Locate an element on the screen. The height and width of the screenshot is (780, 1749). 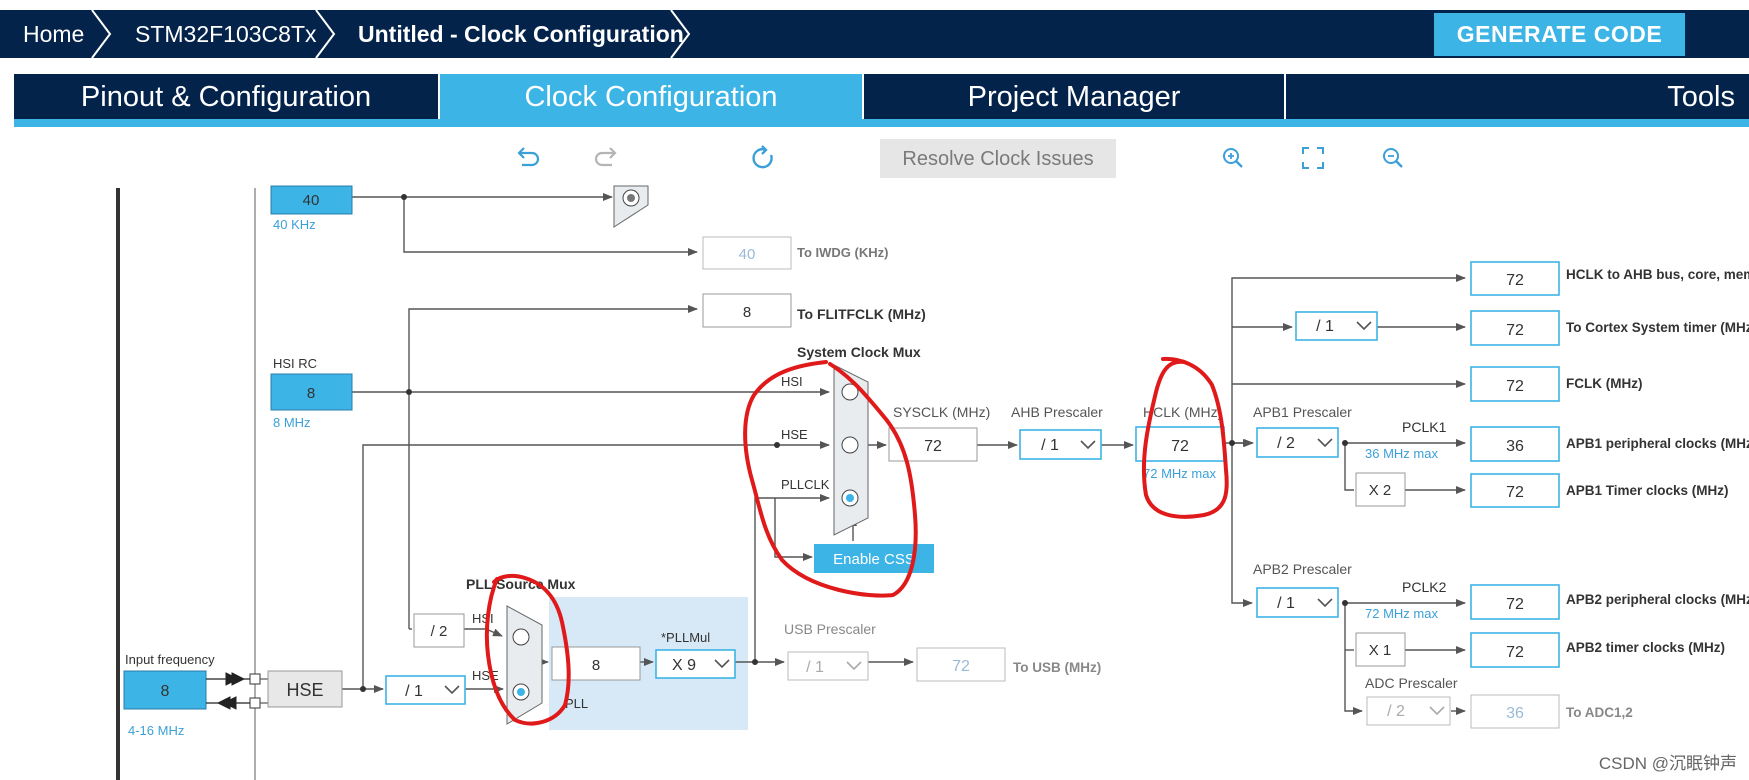
hsi-value: 8 is located at coordinates (311, 393).